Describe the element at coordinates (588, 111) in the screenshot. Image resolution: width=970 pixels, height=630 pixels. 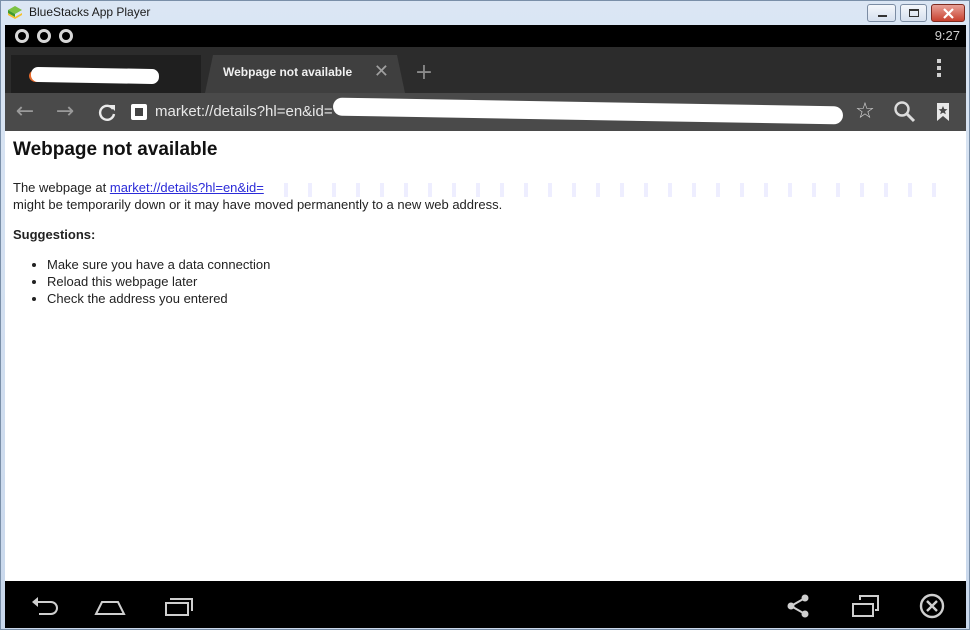
I see `redacted-url-part` at that location.